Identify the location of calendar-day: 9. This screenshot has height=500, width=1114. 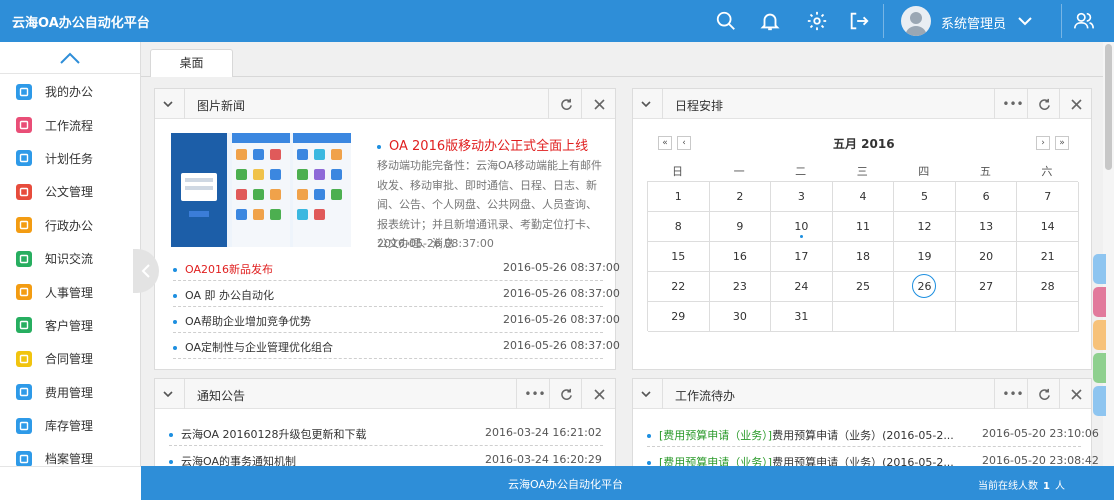
(740, 227).